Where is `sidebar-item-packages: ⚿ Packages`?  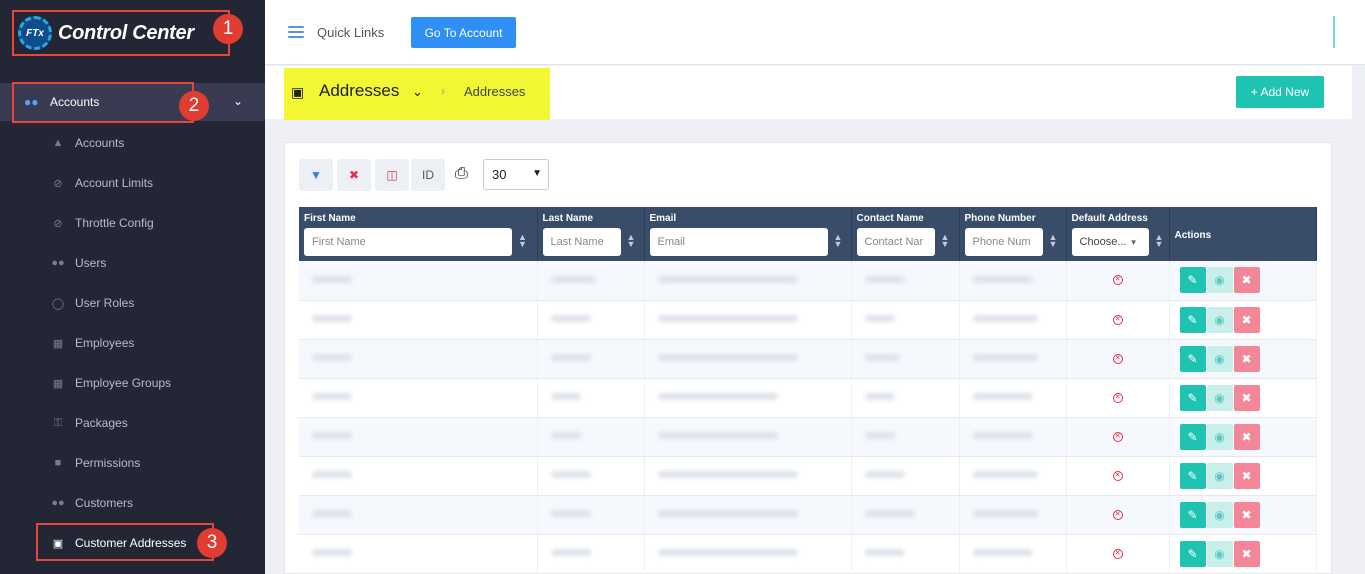 sidebar-item-packages: ⚿ Packages is located at coordinates (132, 423).